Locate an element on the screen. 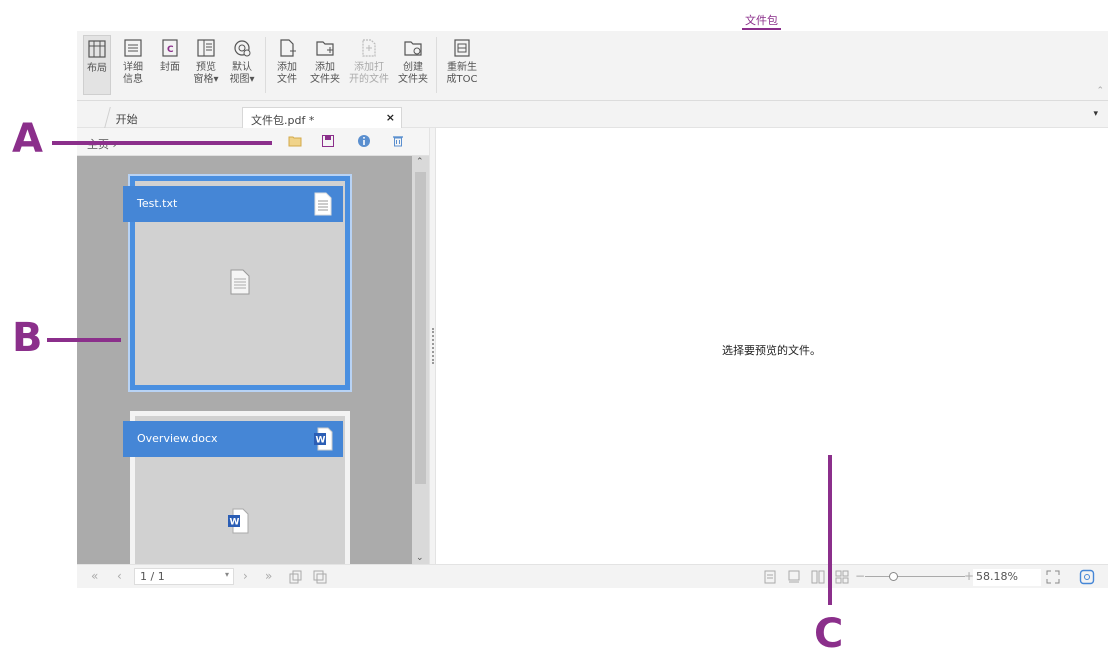  ribbon-collapse-icon: ⌃ is located at coordinates (1100, 91).